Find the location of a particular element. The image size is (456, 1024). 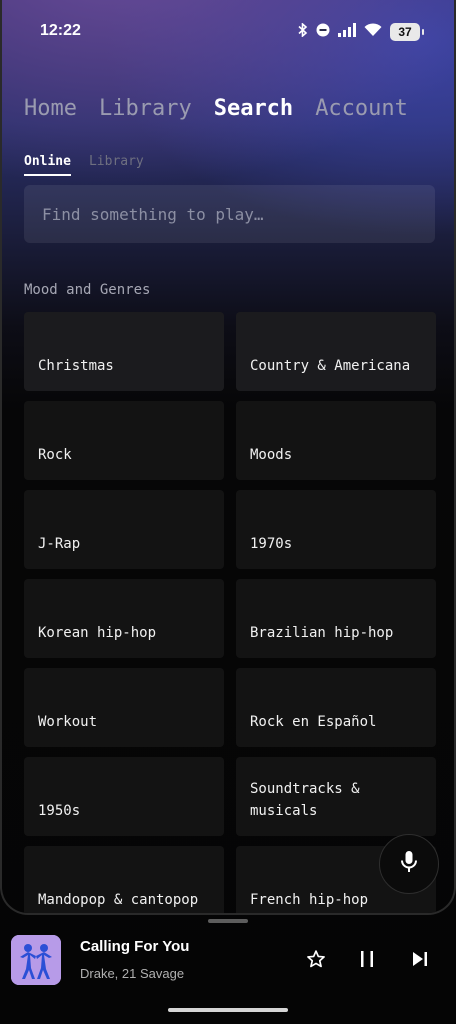

track-artist: Drake, 21 Savage is located at coordinates (132, 973).